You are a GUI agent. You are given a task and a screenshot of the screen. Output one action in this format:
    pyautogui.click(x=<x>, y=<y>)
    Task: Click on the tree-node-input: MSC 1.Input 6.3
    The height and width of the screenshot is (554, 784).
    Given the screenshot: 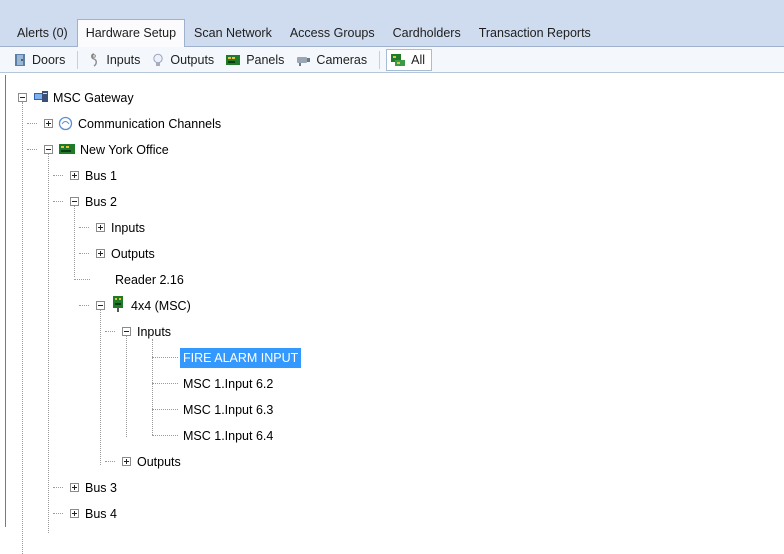 What is the action you would take?
    pyautogui.click(x=228, y=410)
    